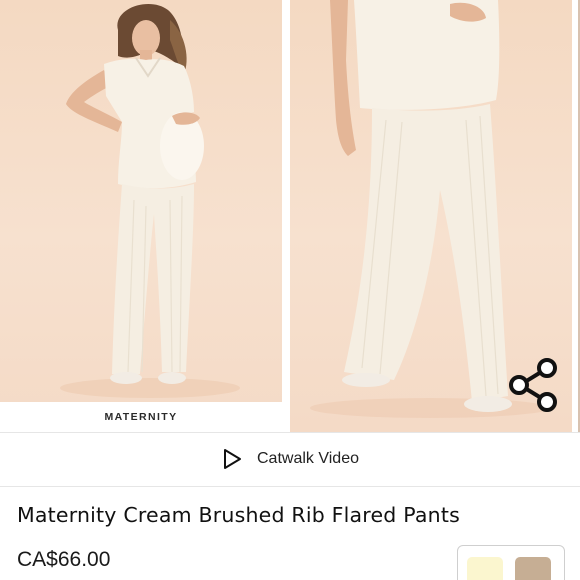 The image size is (580, 580). What do you see at coordinates (511, 562) in the screenshot?
I see `color-swatch-selector` at bounding box center [511, 562].